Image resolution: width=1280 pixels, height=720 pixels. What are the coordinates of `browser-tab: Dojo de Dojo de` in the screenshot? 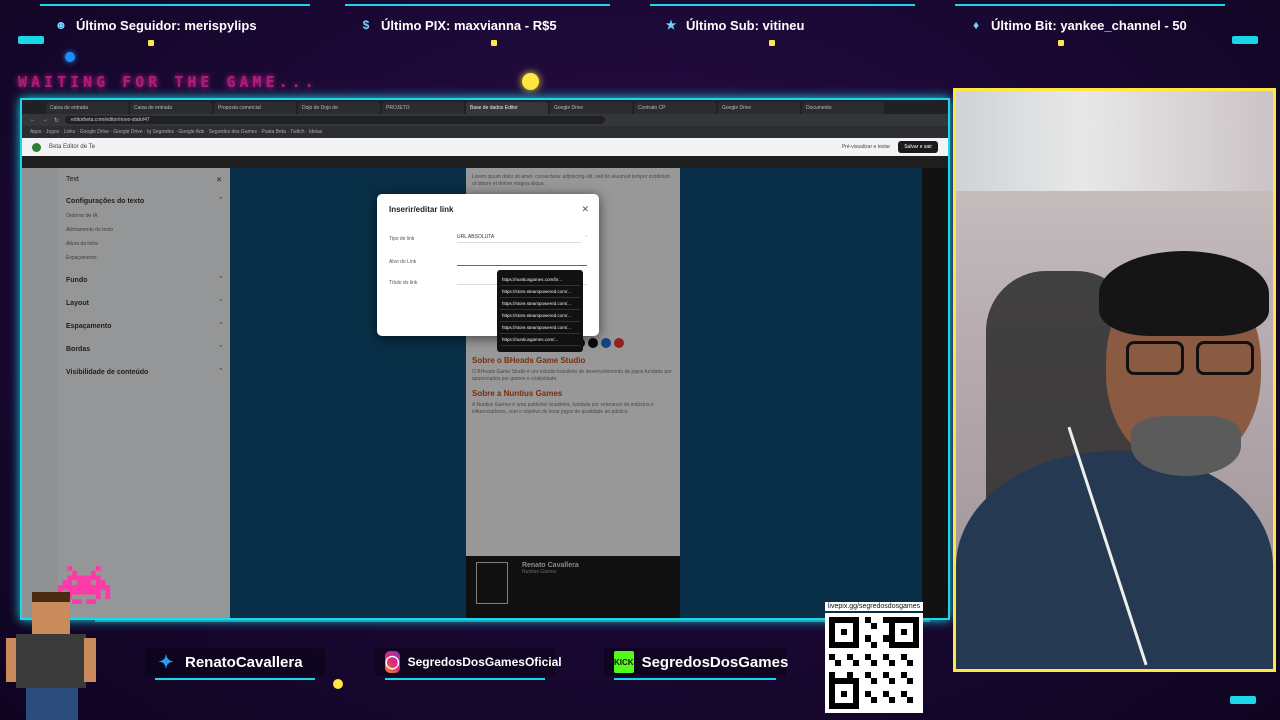 It's located at (339, 108).